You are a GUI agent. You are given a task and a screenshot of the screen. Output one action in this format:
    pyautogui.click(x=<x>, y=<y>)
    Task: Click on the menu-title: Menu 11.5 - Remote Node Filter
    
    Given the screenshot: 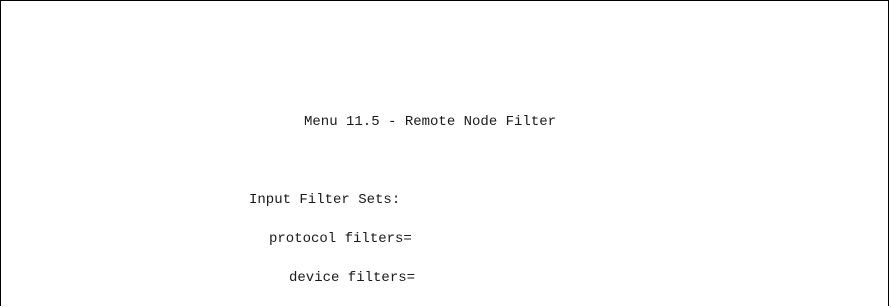 What is the action you would take?
    pyautogui.click(x=430, y=122)
    